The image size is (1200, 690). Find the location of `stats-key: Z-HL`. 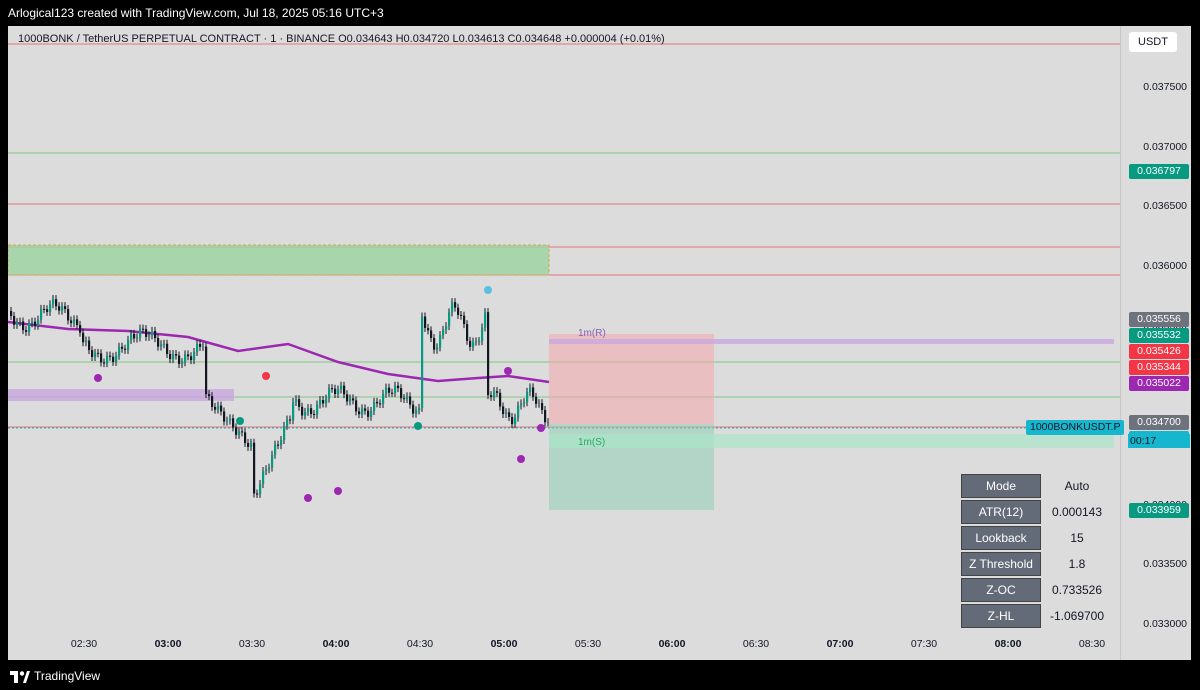

stats-key: Z-HL is located at coordinates (1001, 616).